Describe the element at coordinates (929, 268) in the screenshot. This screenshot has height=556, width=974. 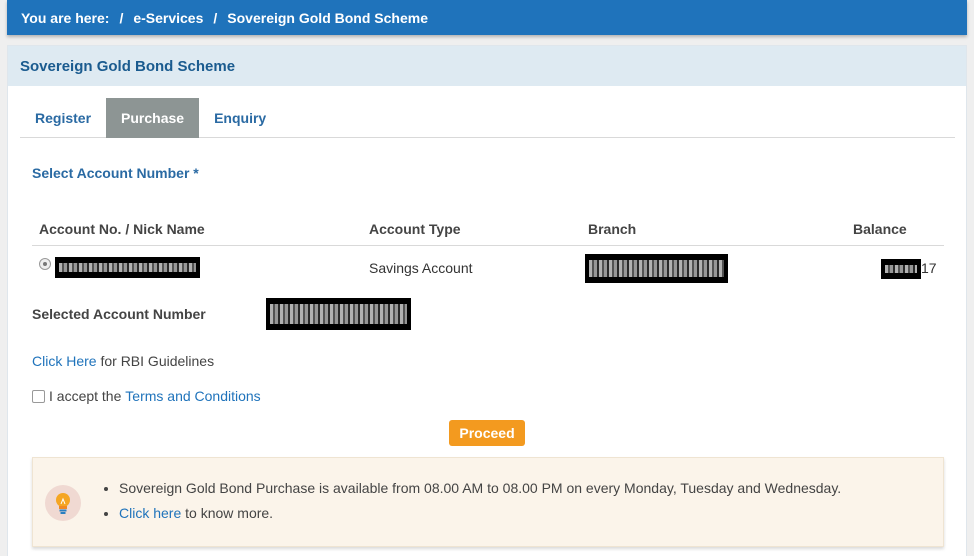
I see `balance-suffix: 17` at that location.